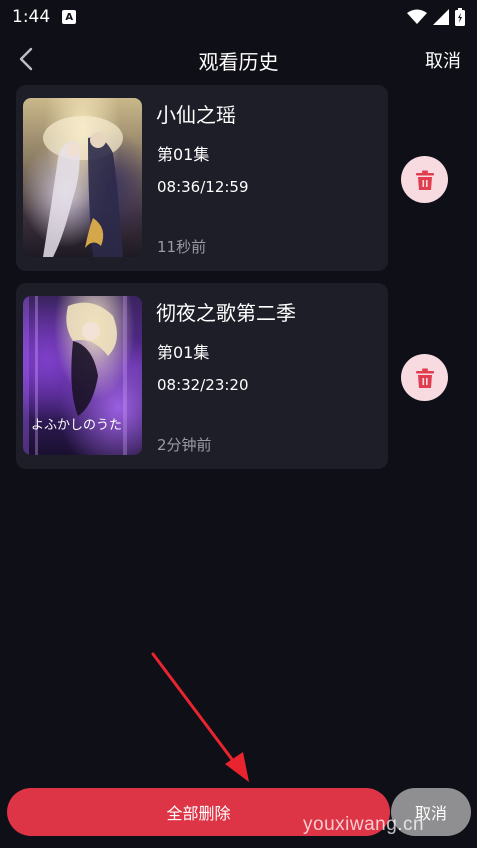  I want to click on poster-image: よふかしのうた, so click(82, 375).